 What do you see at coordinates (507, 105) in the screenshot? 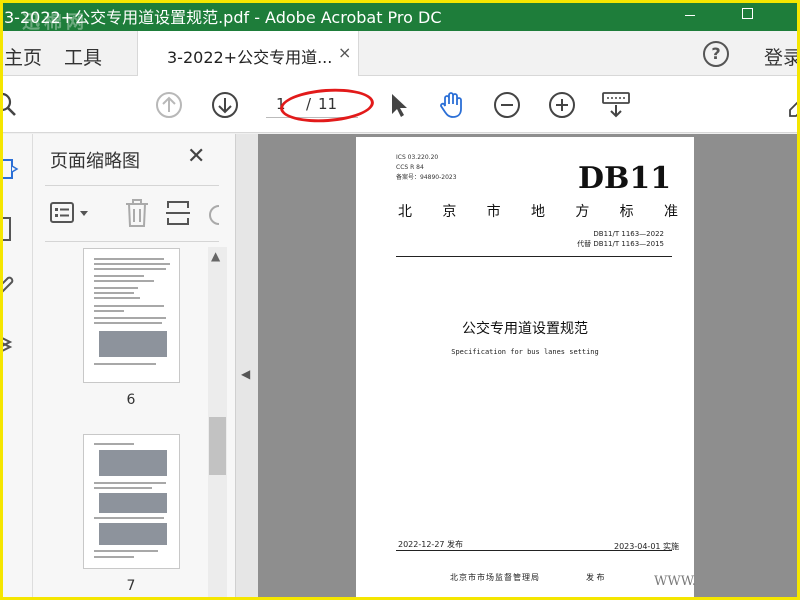
I see `zoom-out-icon` at bounding box center [507, 105].